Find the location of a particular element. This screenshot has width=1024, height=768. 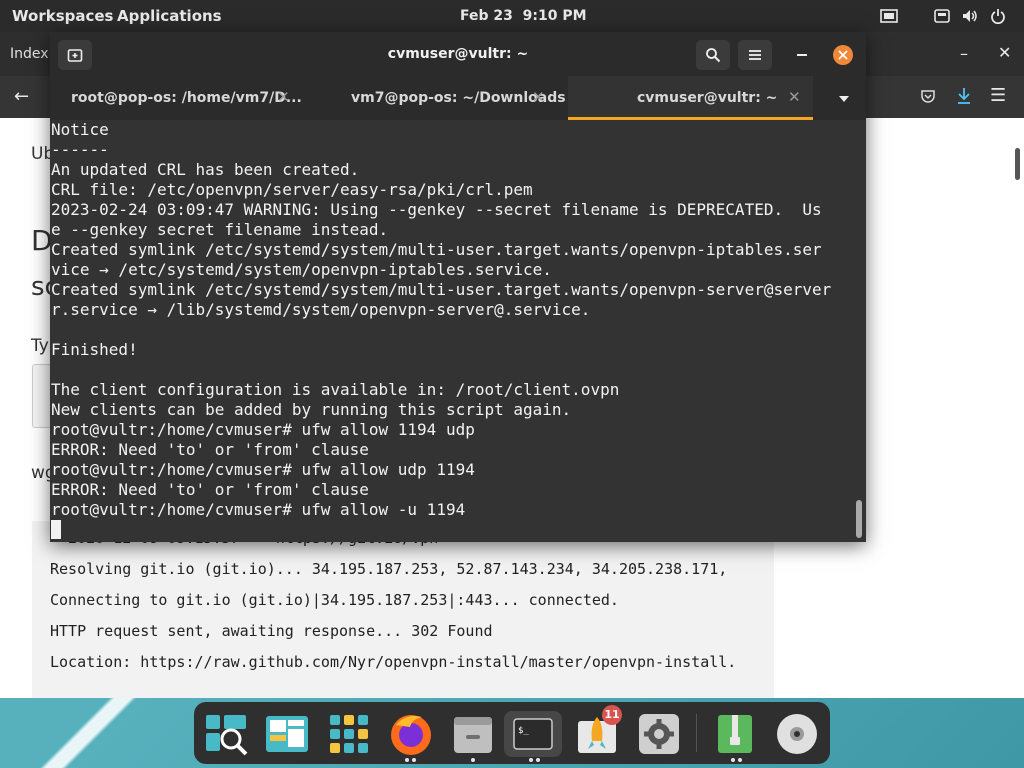

hamburger-menu-button is located at coordinates (755, 55).